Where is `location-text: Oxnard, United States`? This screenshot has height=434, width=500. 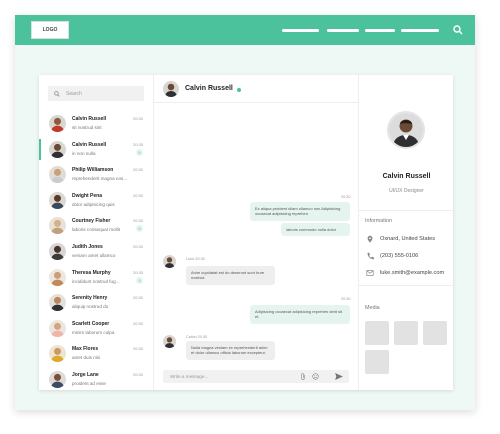 location-text: Oxnard, United States is located at coordinates (408, 239).